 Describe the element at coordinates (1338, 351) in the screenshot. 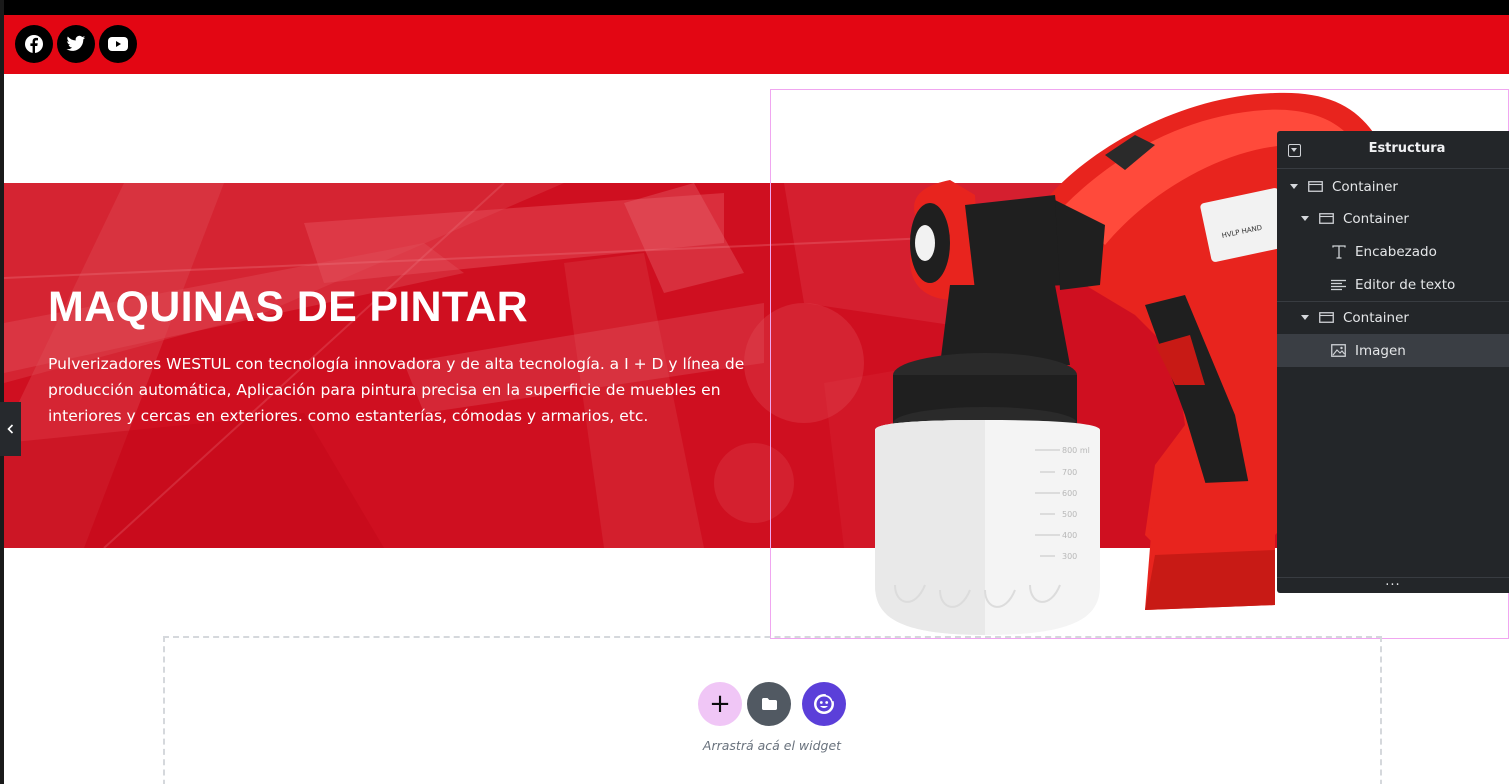

I see `image-icon` at that location.